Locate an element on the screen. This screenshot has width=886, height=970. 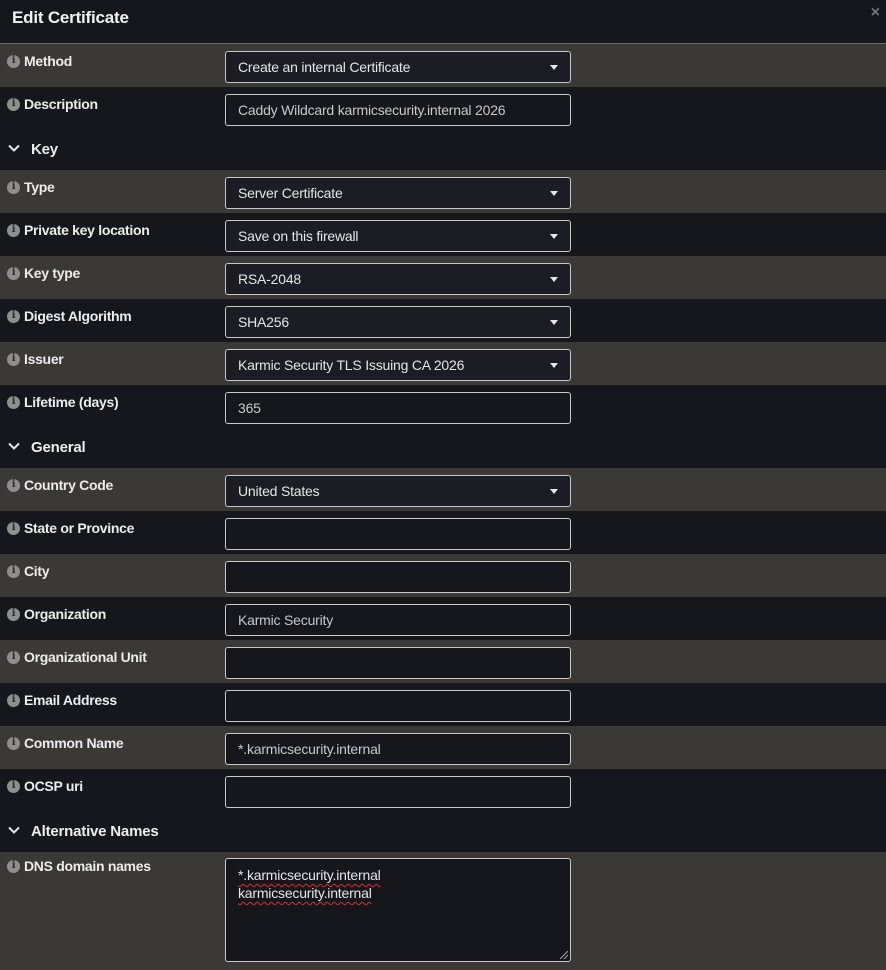
common-name-label: i Common Name is located at coordinates (65, 743).